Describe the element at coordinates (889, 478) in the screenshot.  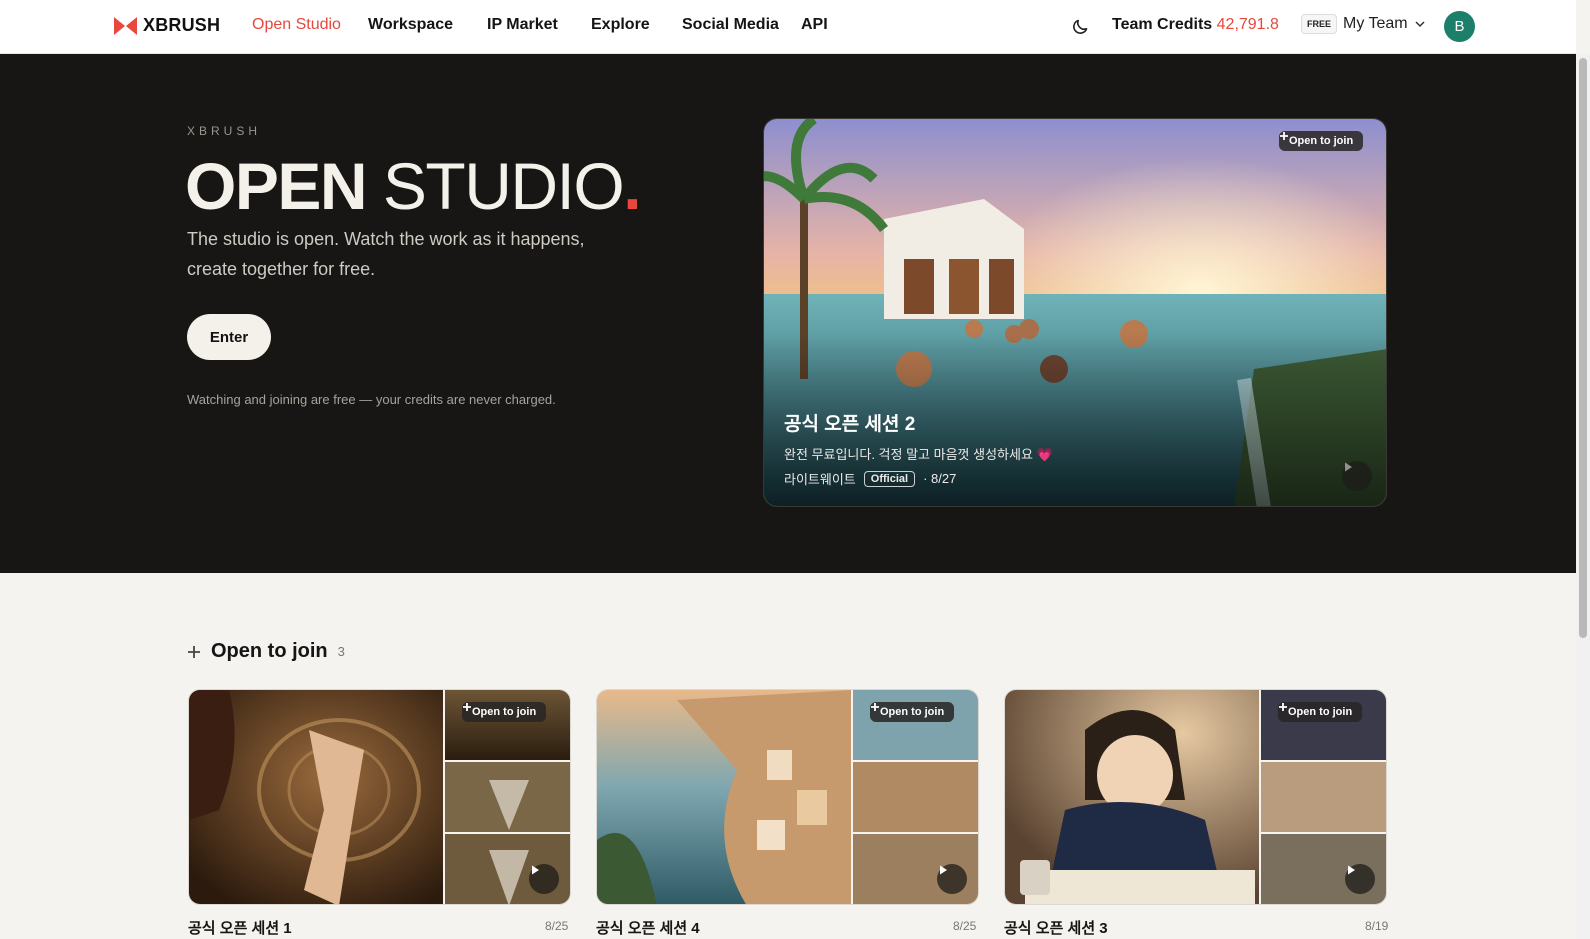
I see `official-badge: Official` at that location.